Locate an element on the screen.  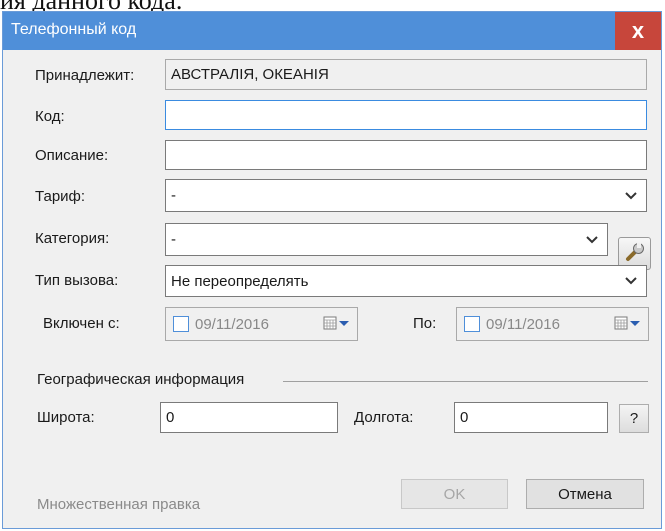
owner-label: Принадлежит: is located at coordinates (85, 75).